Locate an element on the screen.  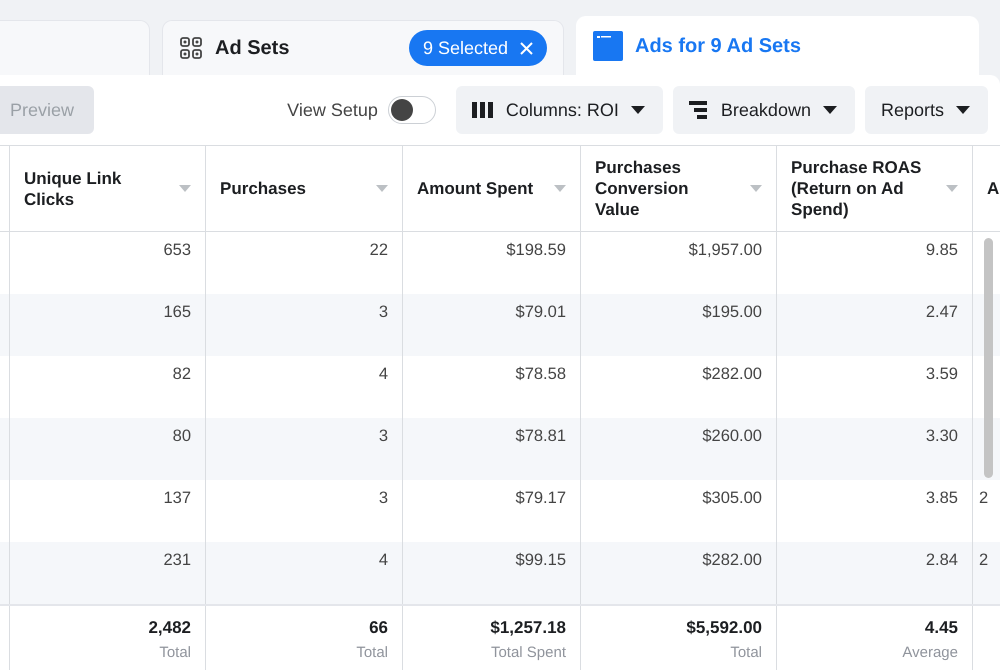
tab-label: Ads for 9 Ad Sets is located at coordinates (718, 46).